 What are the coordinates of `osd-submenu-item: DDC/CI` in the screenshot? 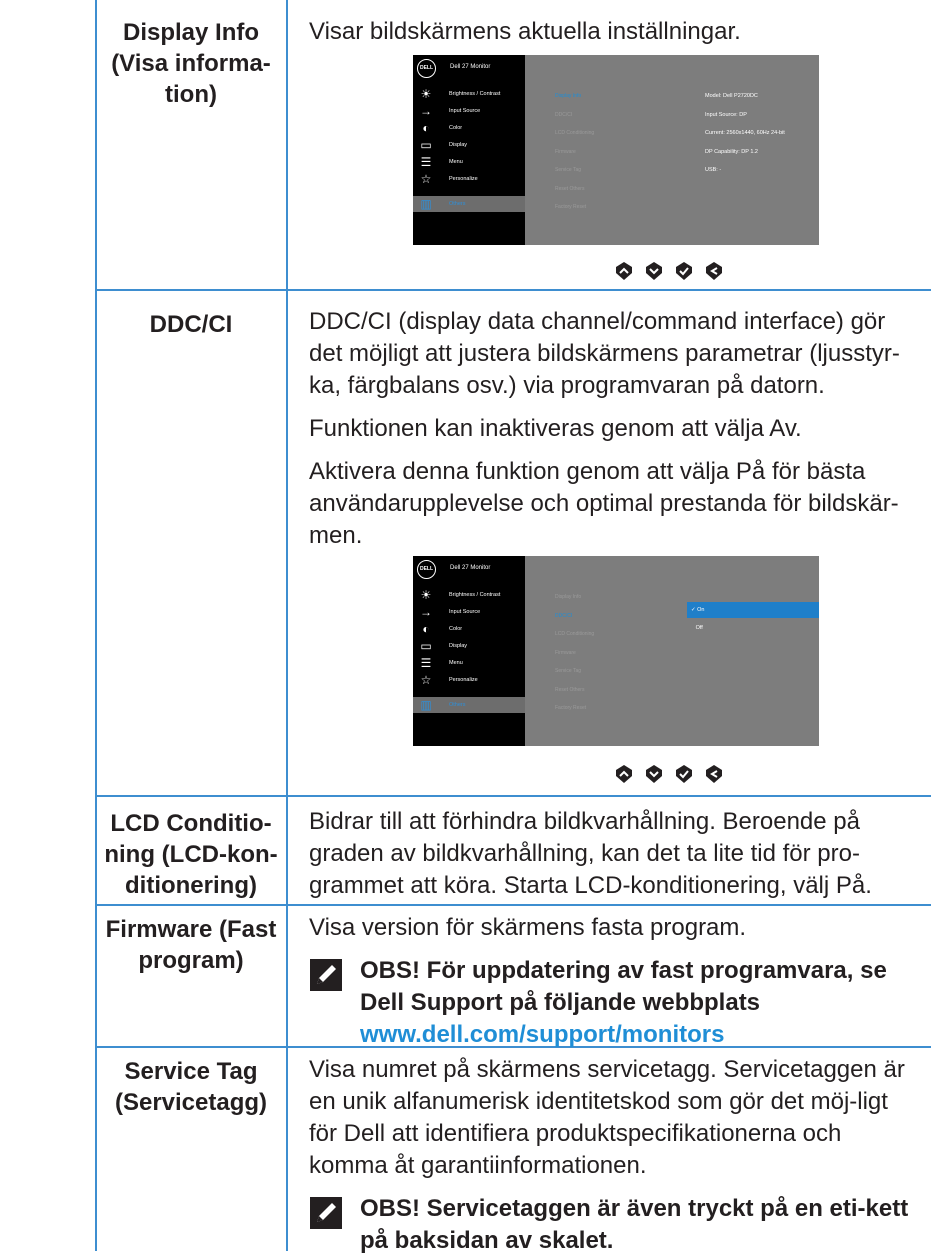 It's located at (564, 615).